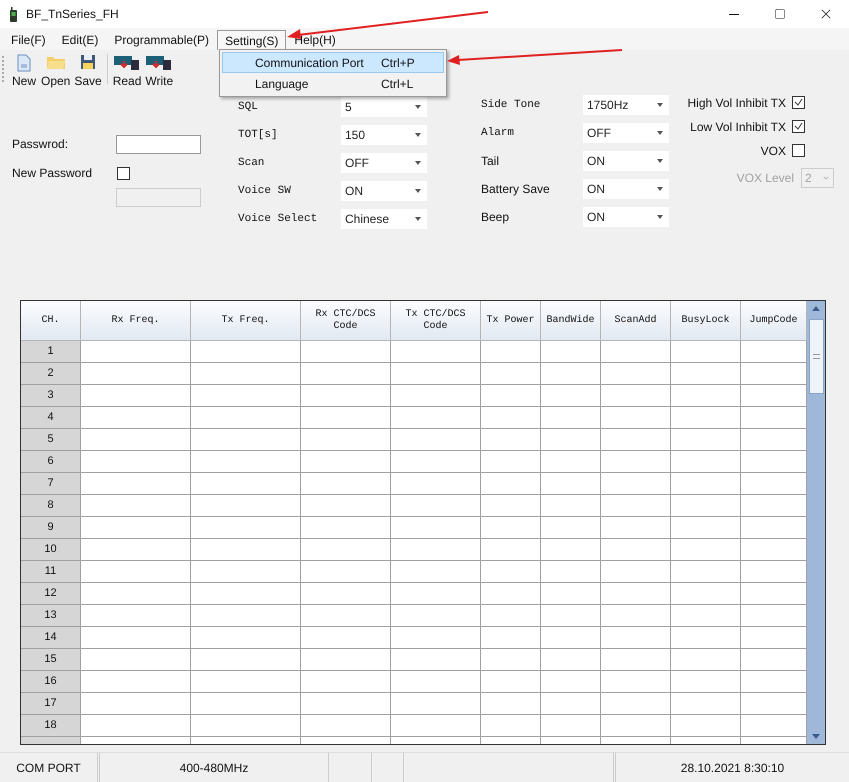 The width and height of the screenshot is (849, 782). I want to click on menu-item: Help(H), so click(315, 40).